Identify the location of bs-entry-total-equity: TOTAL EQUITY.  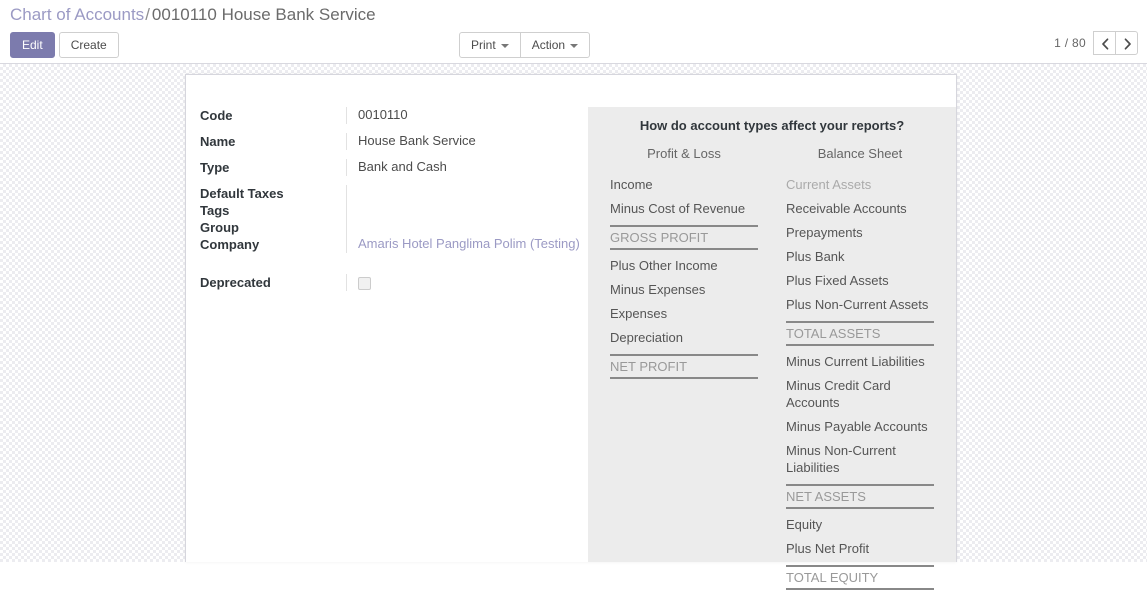
(860, 577).